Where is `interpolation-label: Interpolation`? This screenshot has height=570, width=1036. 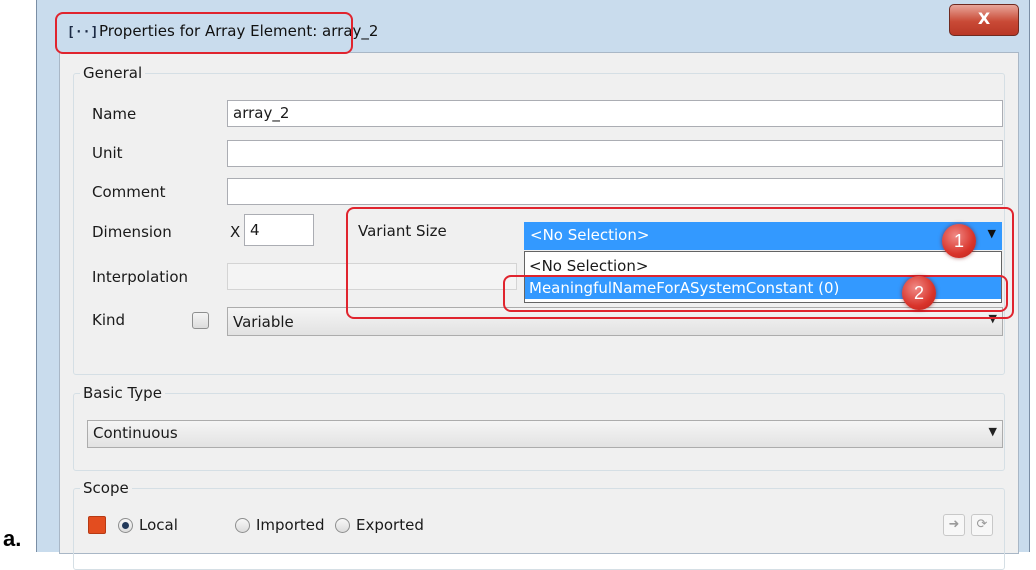
interpolation-label: Interpolation is located at coordinates (140, 277).